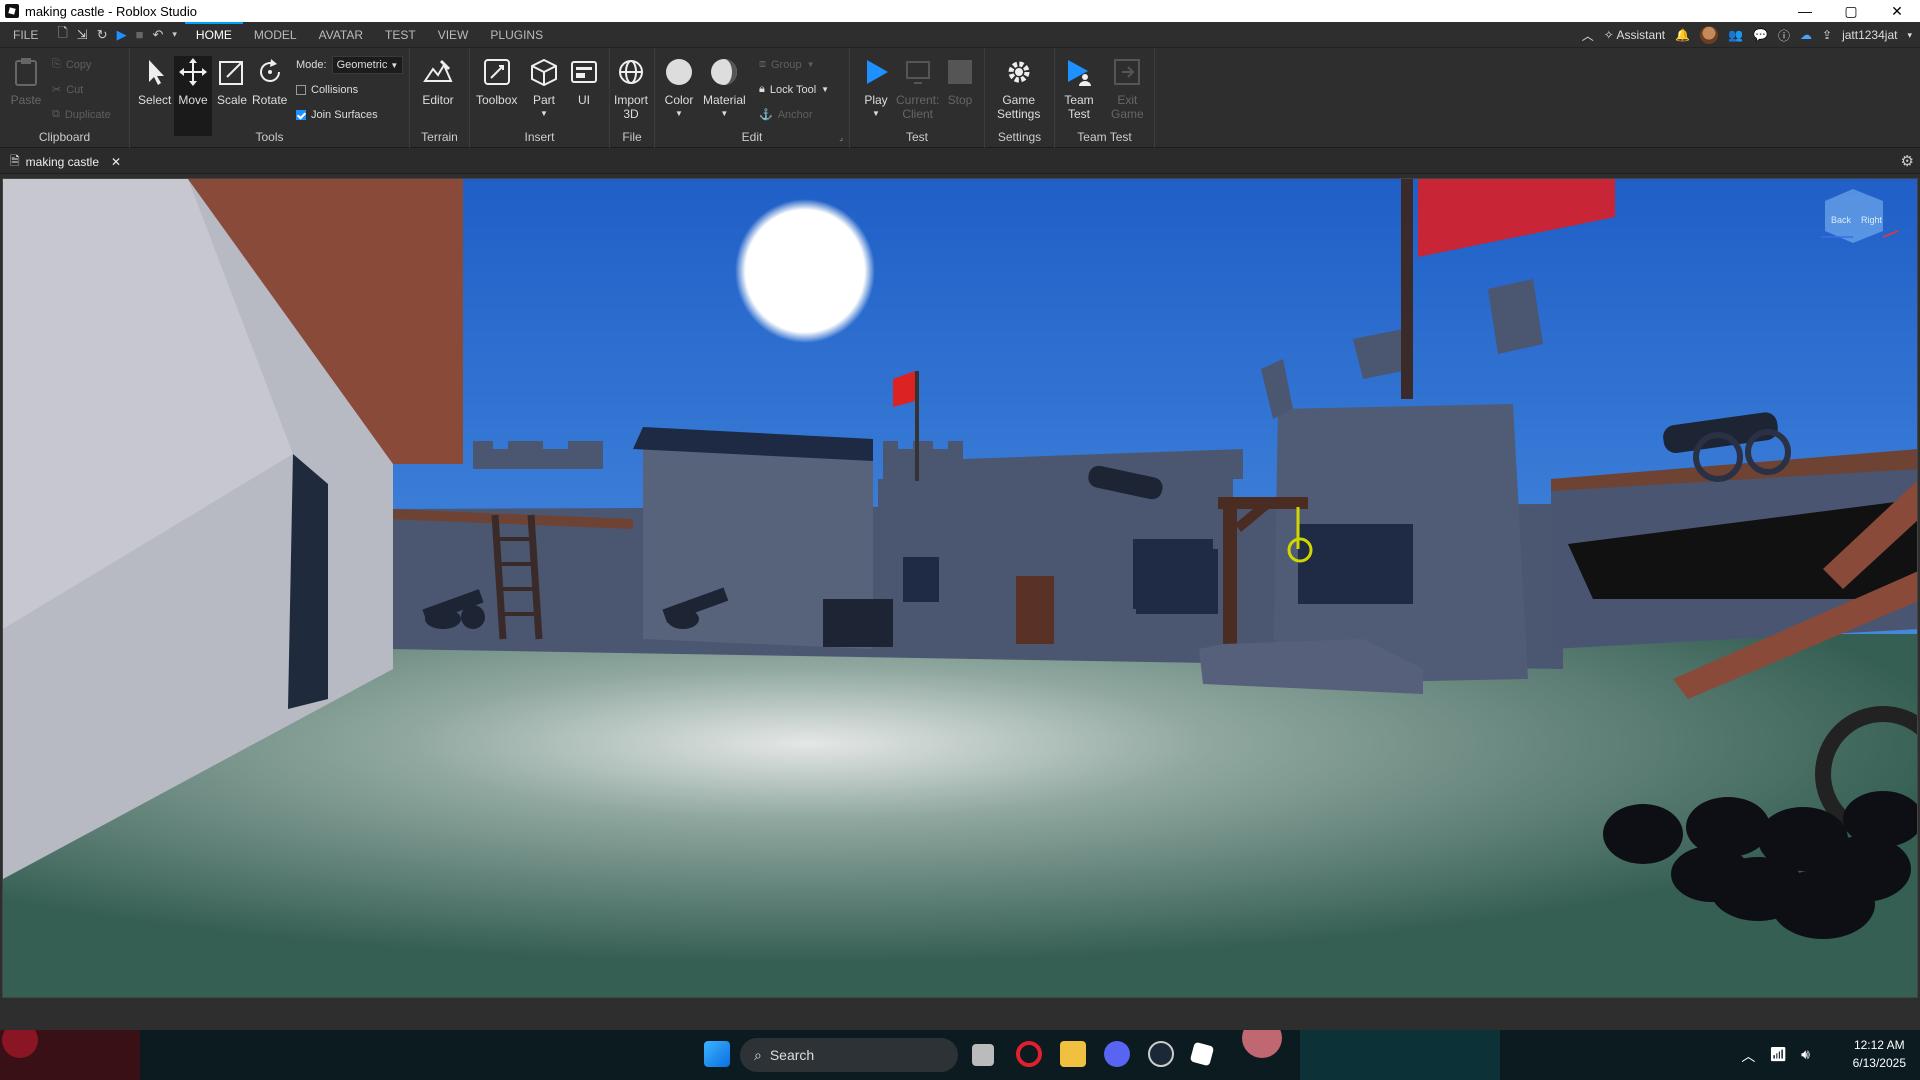 The width and height of the screenshot is (1920, 1080). I want to click on username-label: jatt1234jat, so click(1869, 35).